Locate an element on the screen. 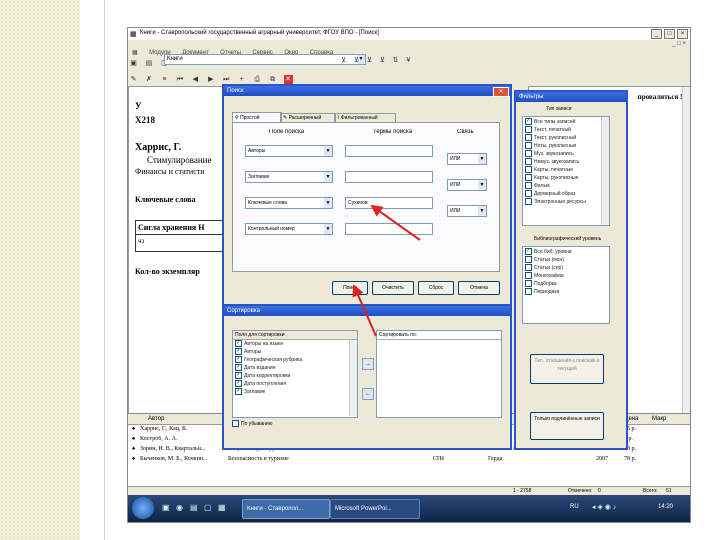  slide-left-band is located at coordinates (40, 270).